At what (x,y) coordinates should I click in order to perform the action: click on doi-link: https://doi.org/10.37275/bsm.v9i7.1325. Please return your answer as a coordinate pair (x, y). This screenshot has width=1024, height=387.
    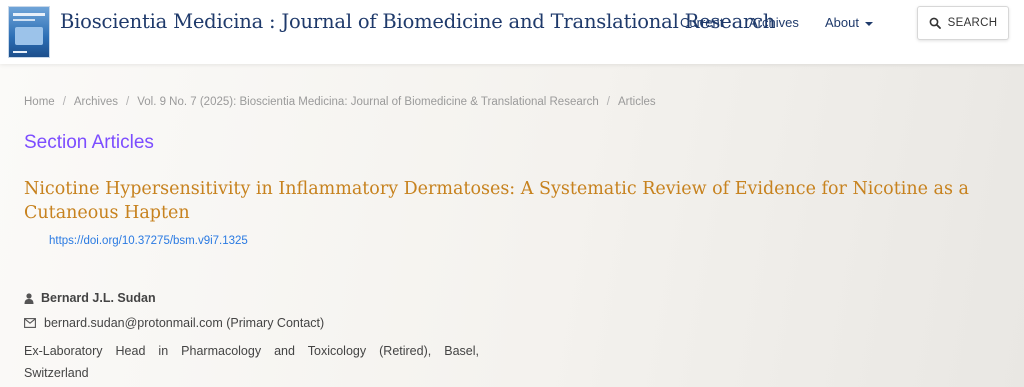
    Looking at the image, I should click on (148, 241).